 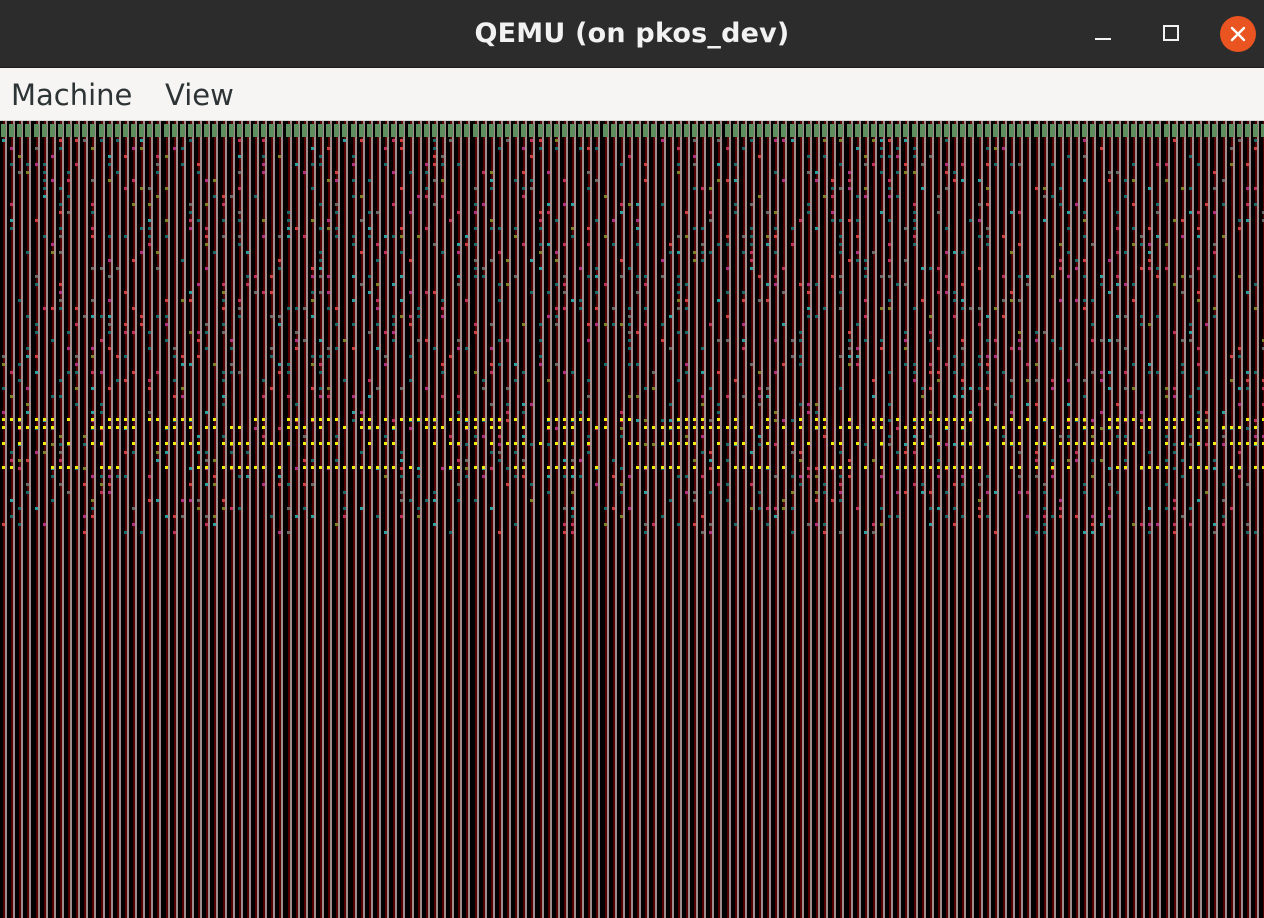 I want to click on menu-view: View, so click(x=199, y=94).